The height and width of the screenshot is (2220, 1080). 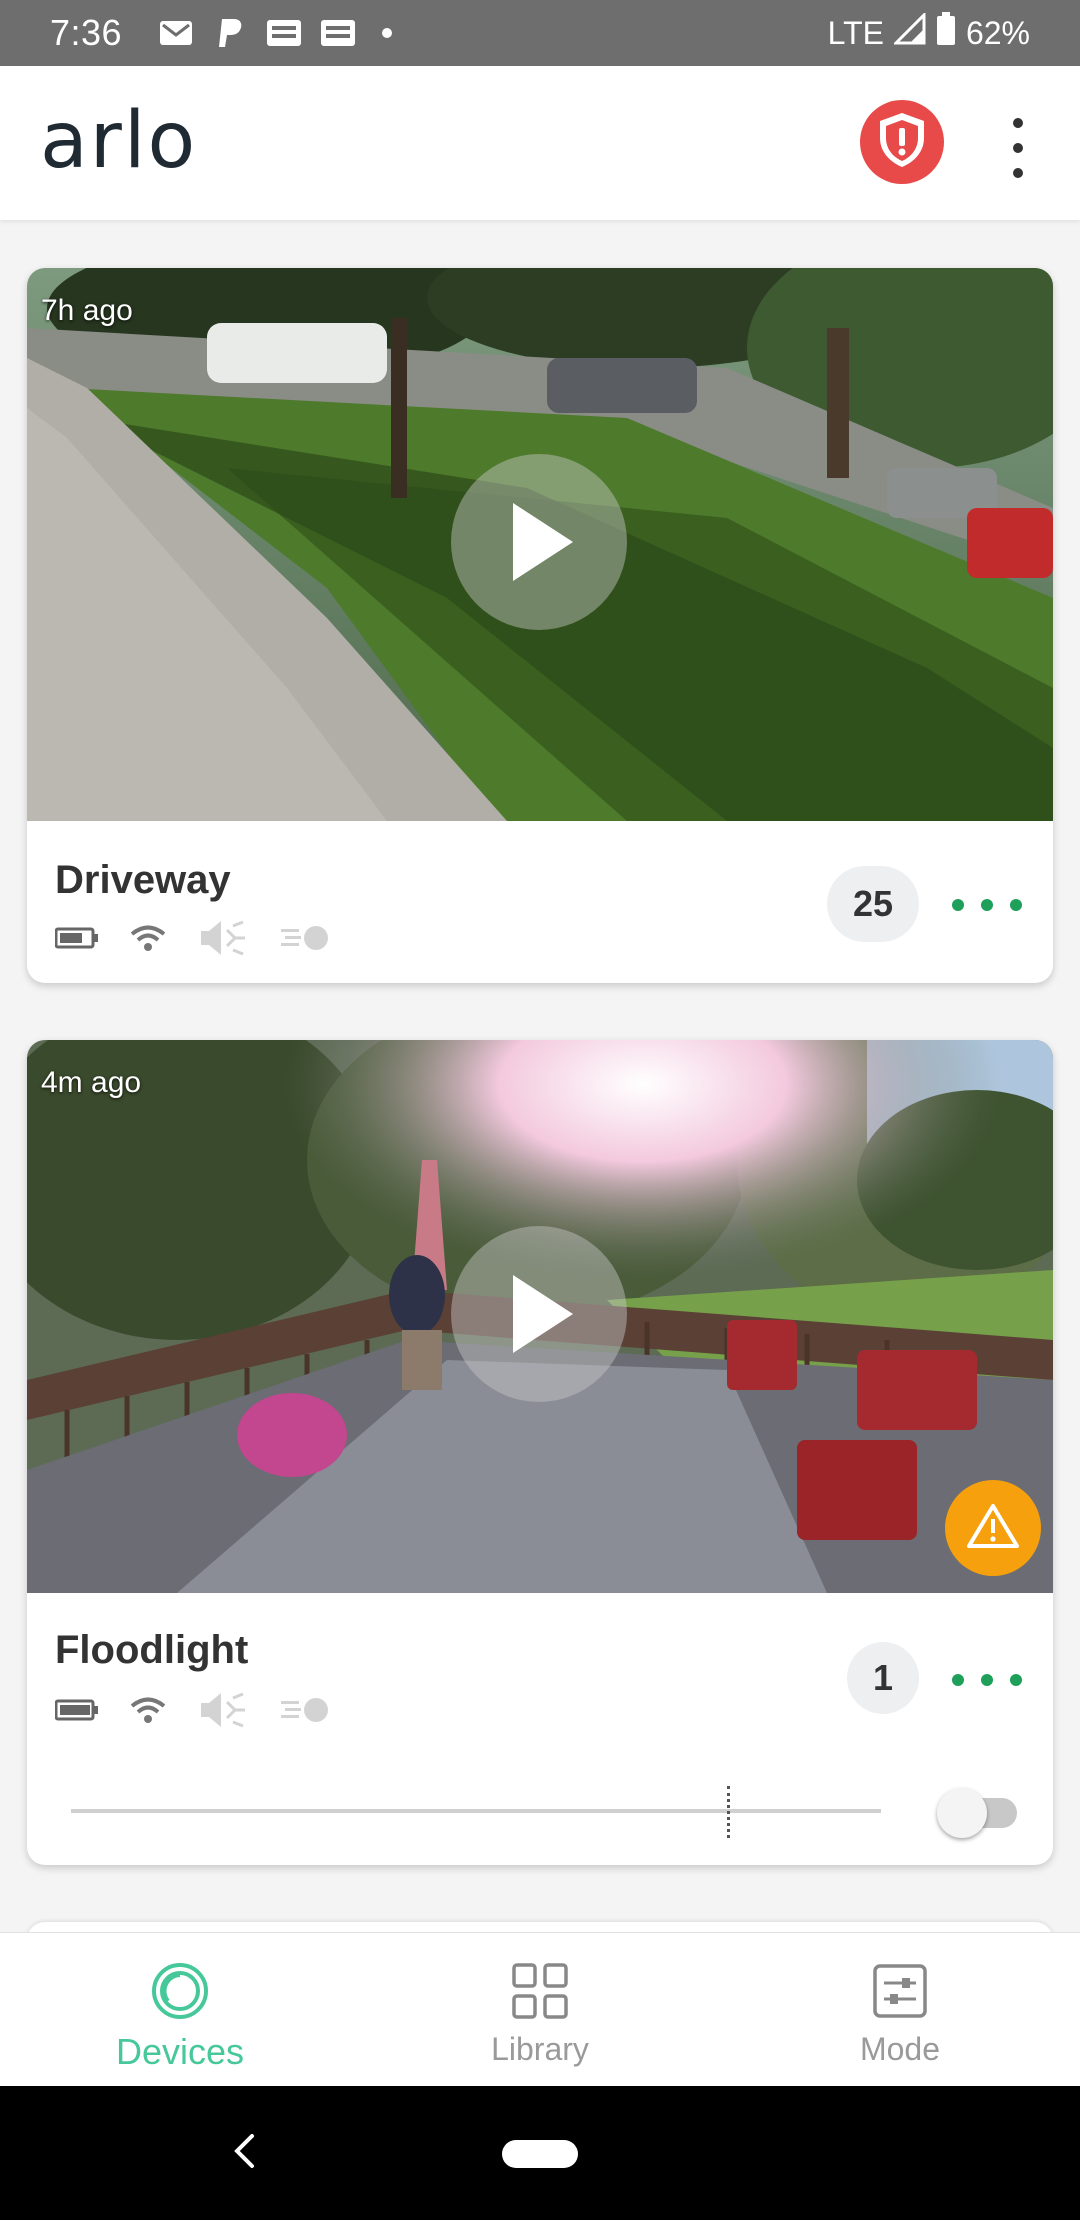 What do you see at coordinates (883, 1678) in the screenshot?
I see `clip-count-badge: 1` at bounding box center [883, 1678].